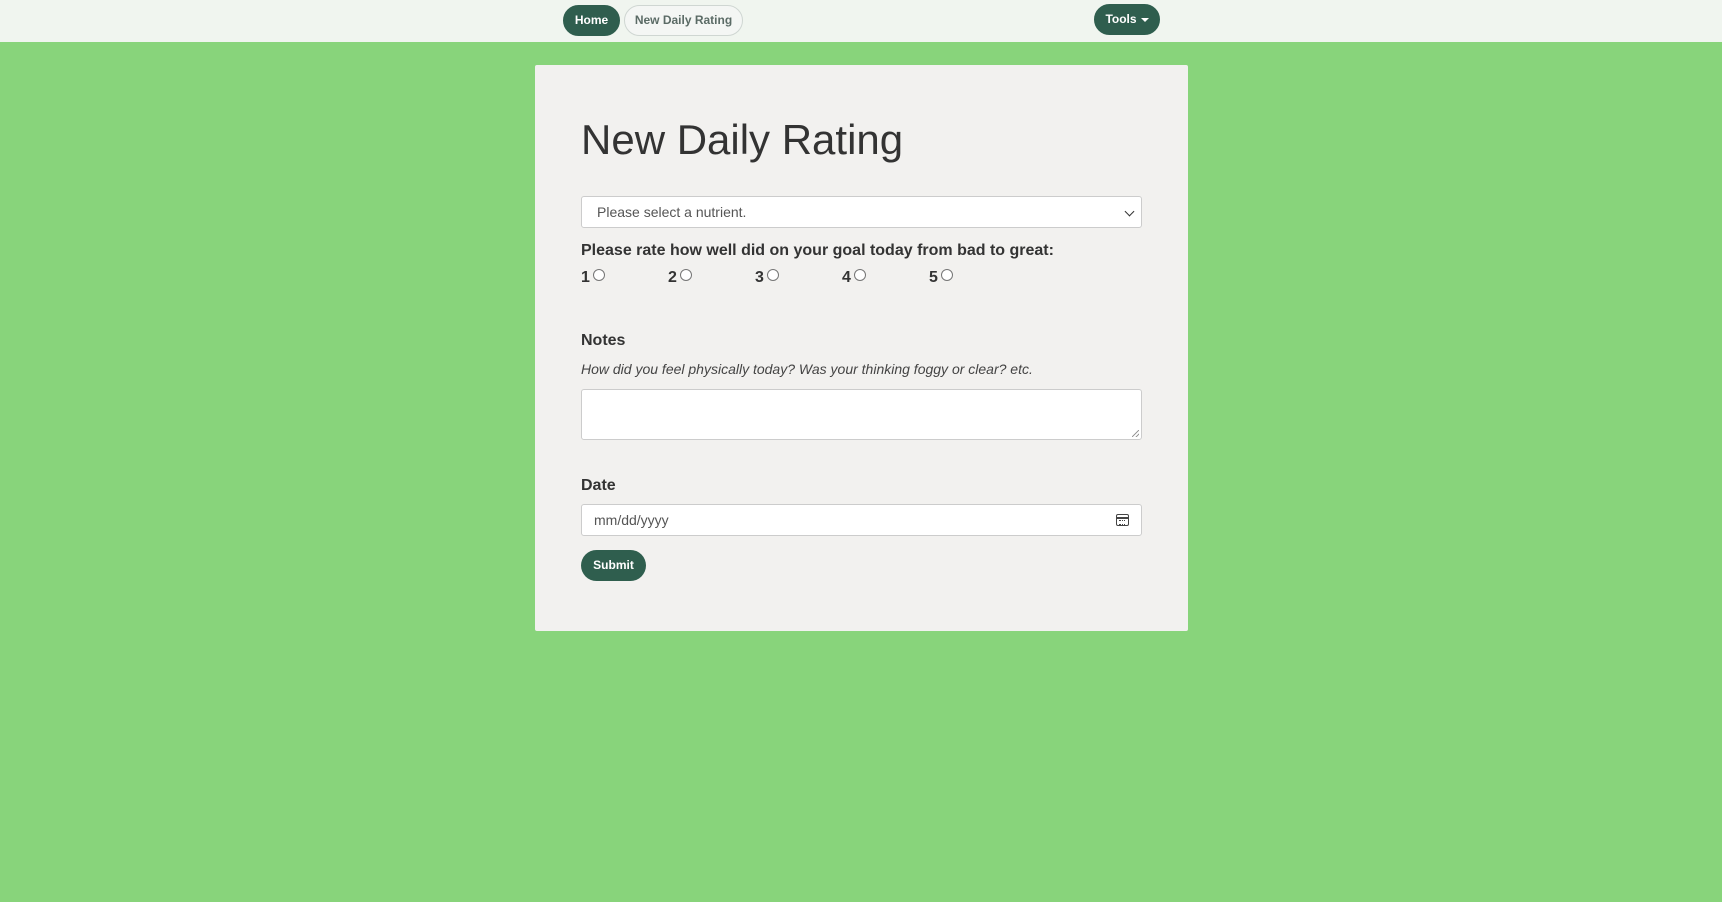  Describe the element at coordinates (742, 139) in the screenshot. I see `page-title: New Daily Rating` at that location.